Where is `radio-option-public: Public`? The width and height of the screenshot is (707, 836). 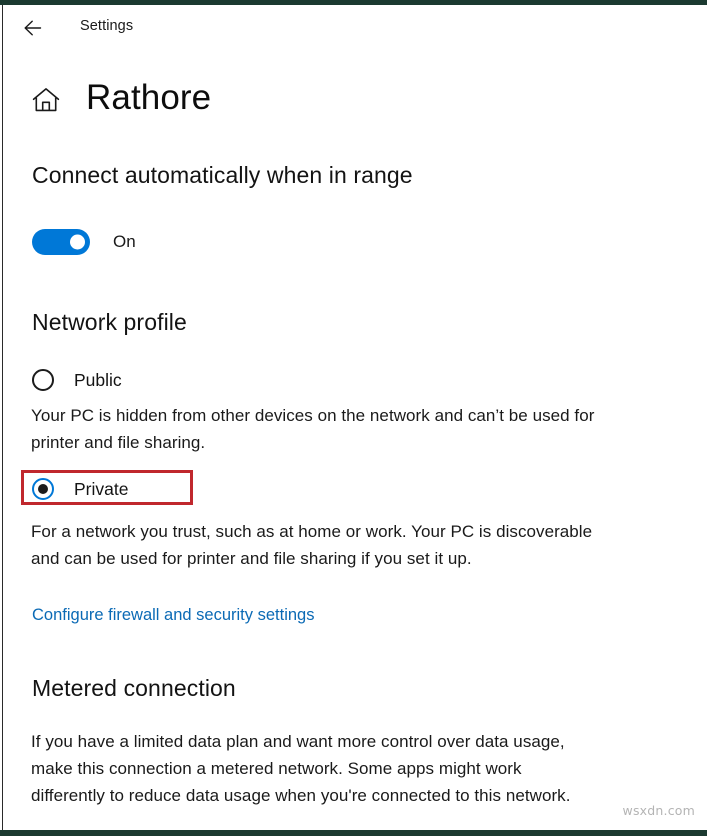 radio-option-public: Public is located at coordinates (77, 380).